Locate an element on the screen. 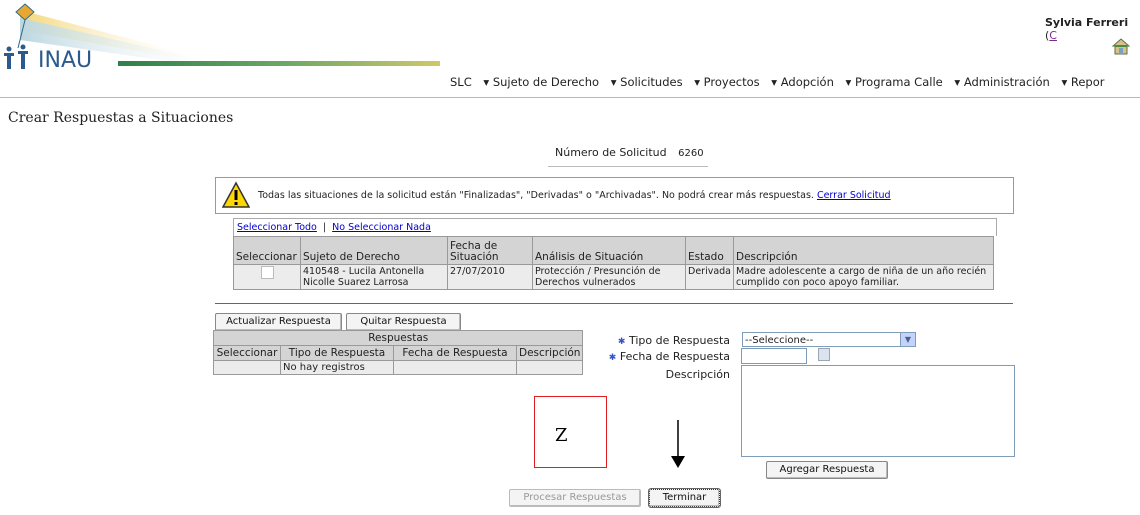 The height and width of the screenshot is (515, 1140). fecha-label: ✱ Fecha de Respuesta is located at coordinates (669, 356).